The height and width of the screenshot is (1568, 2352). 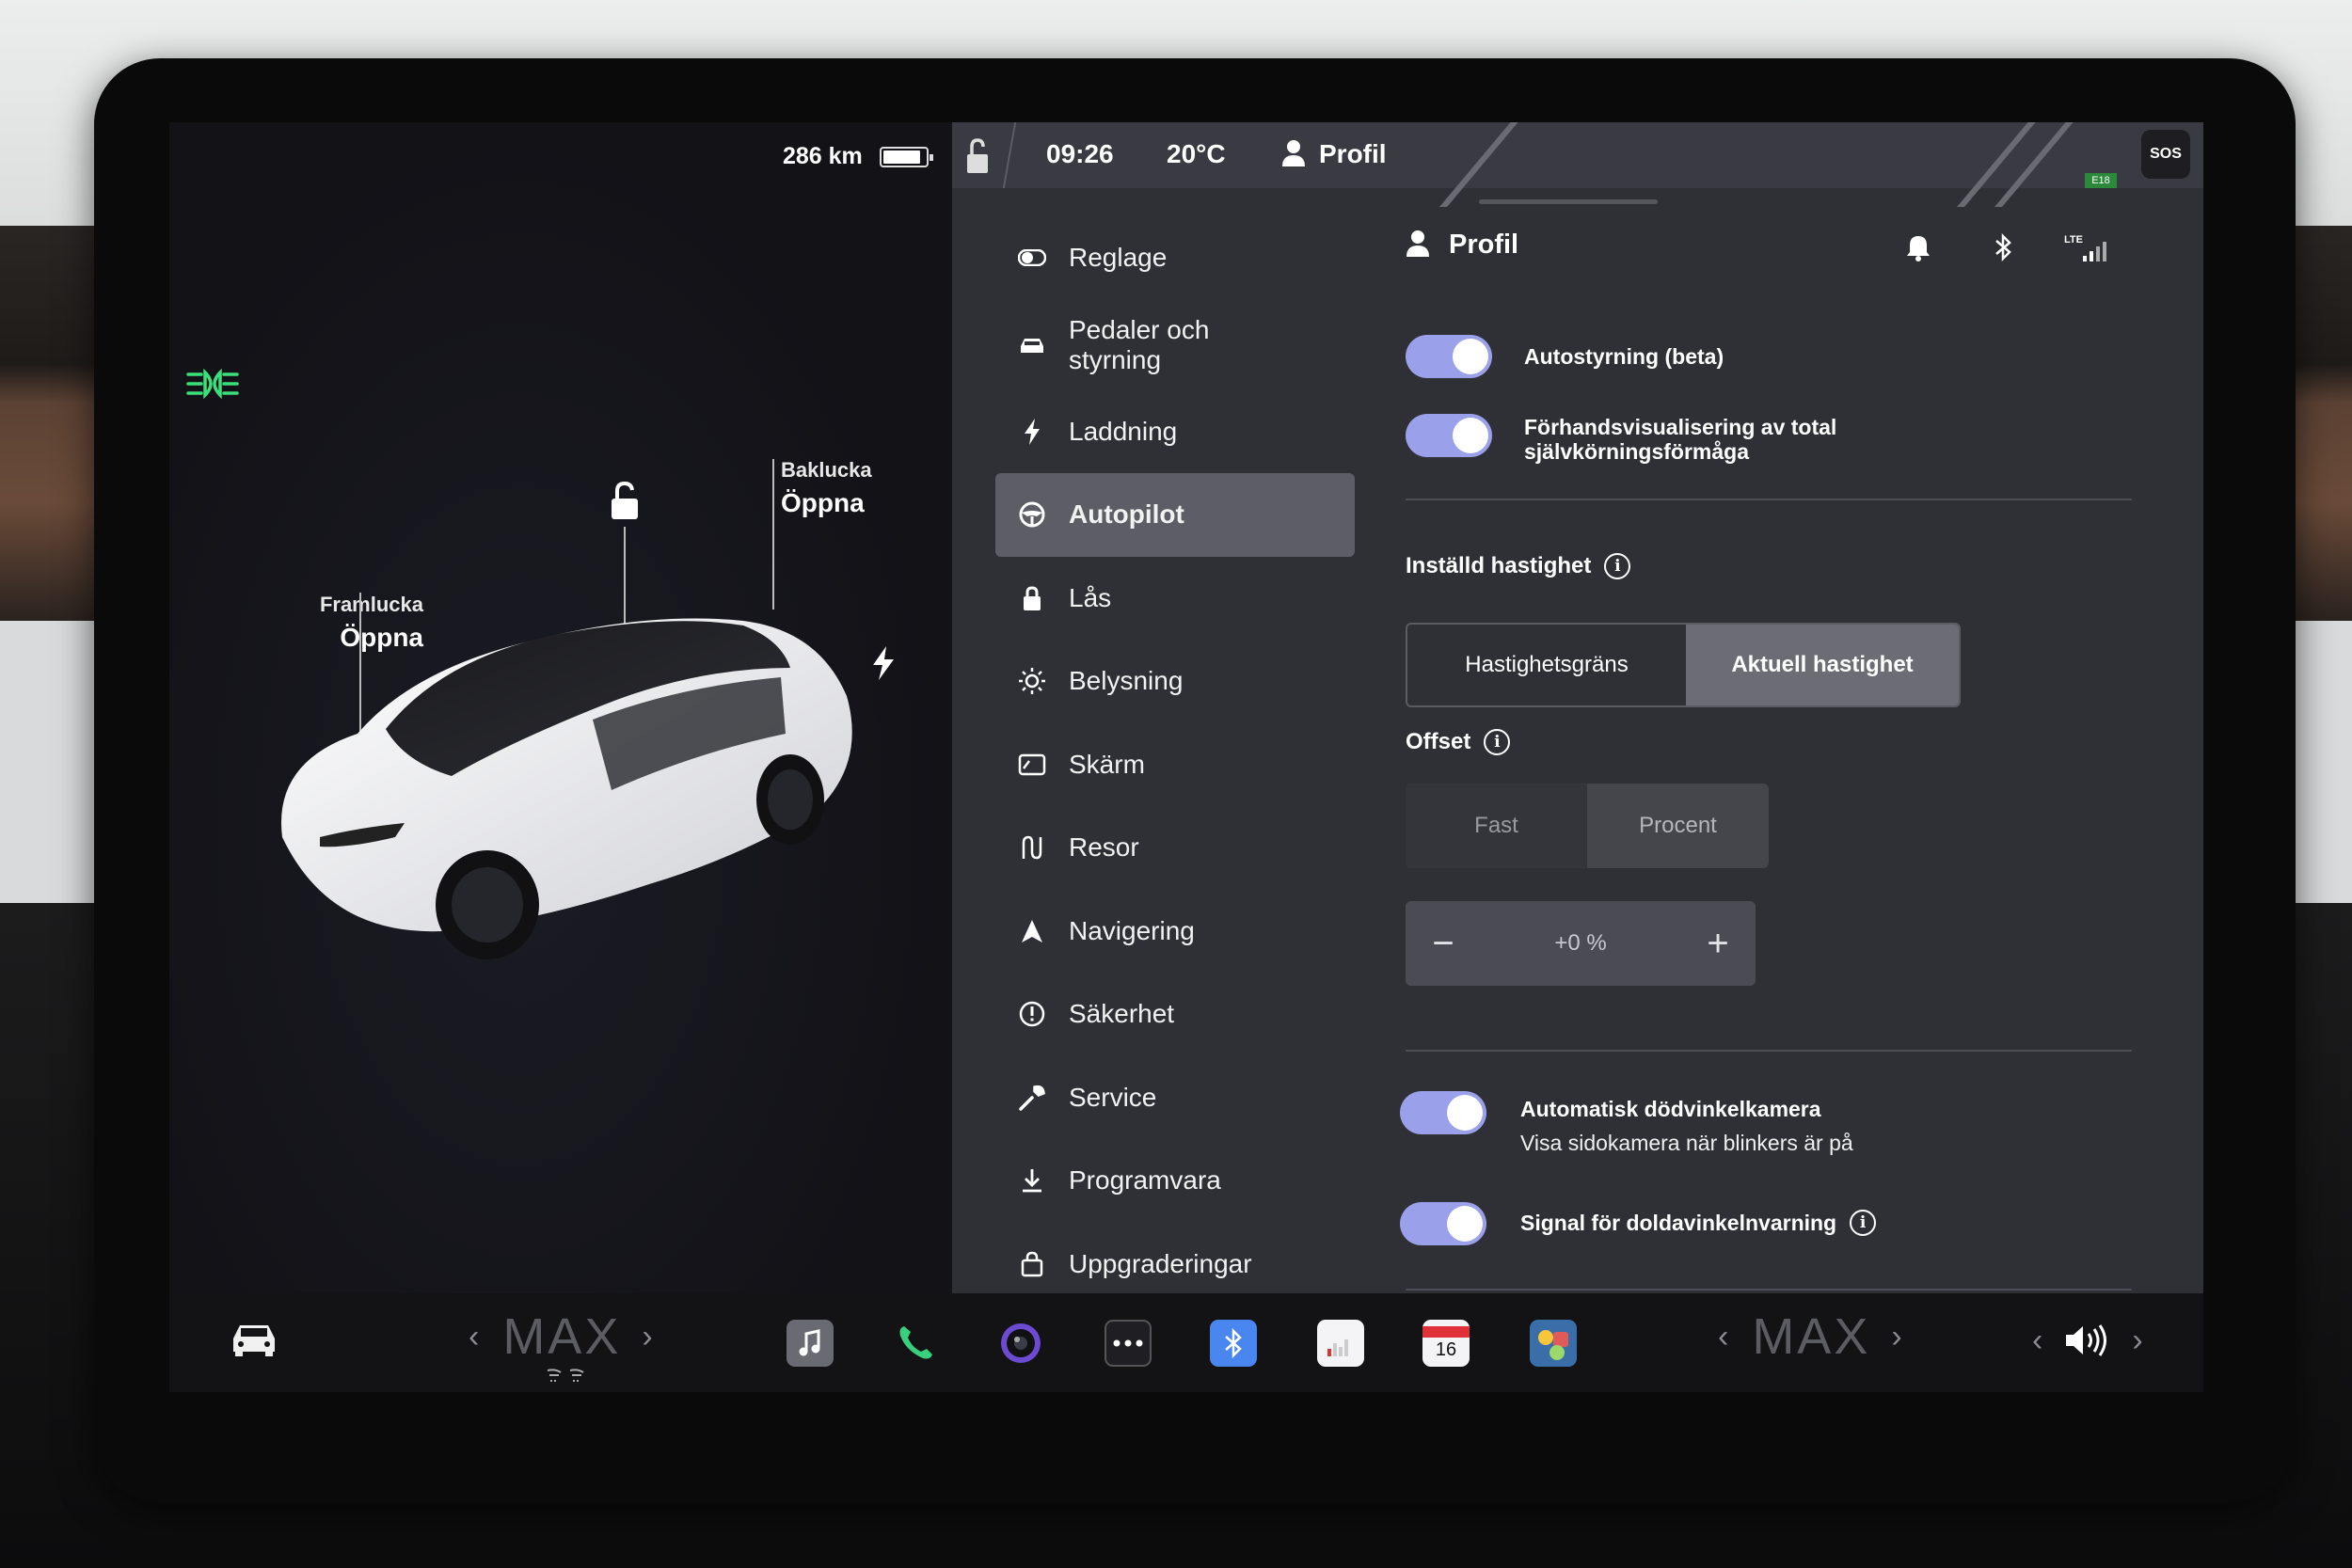 I want to click on range-indicator: 286 km, so click(x=858, y=156).